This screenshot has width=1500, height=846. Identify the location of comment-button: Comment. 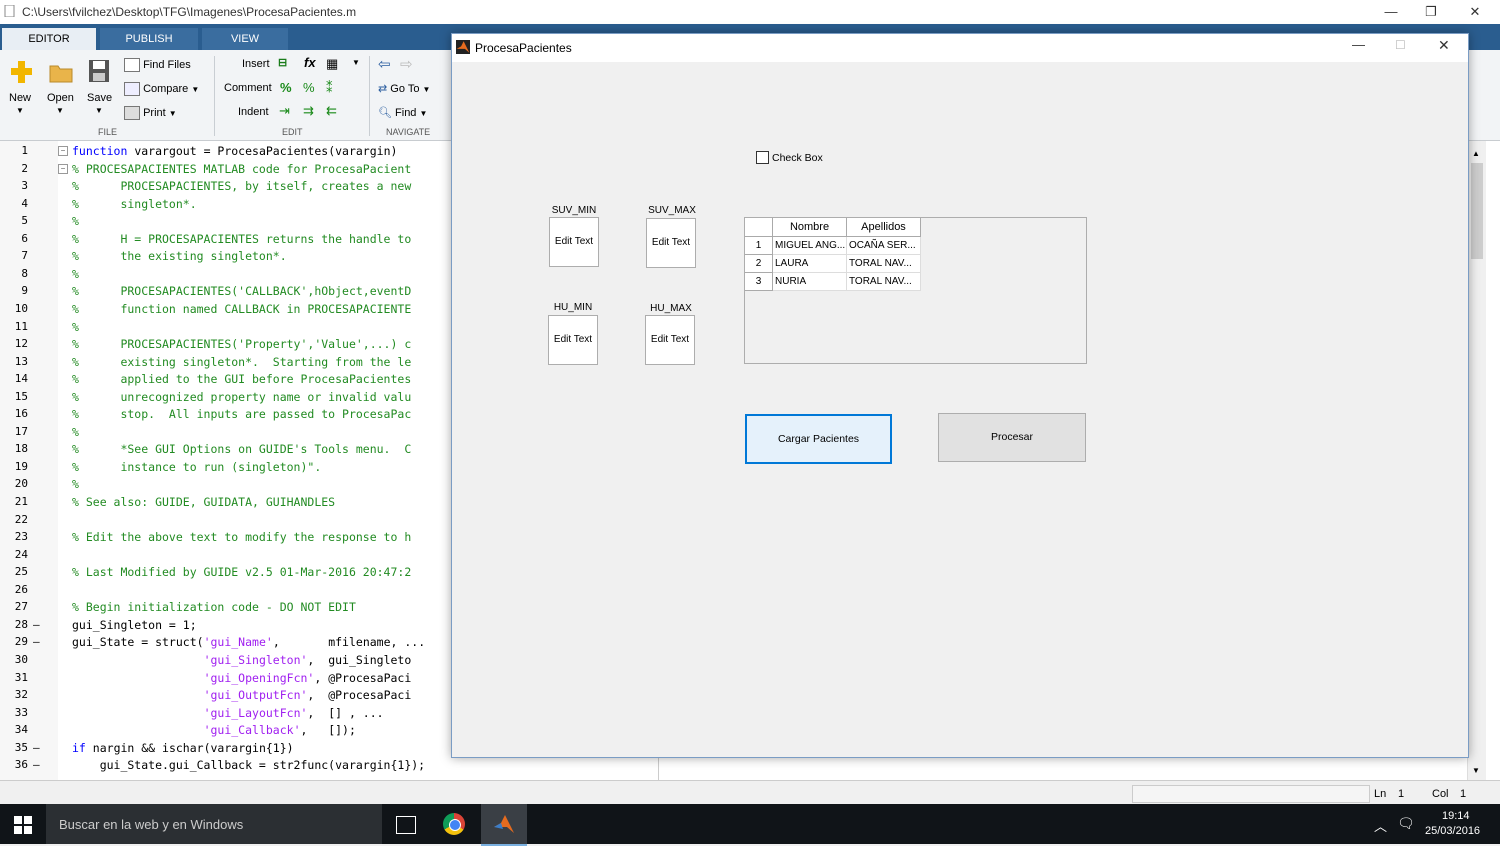
(248, 88).